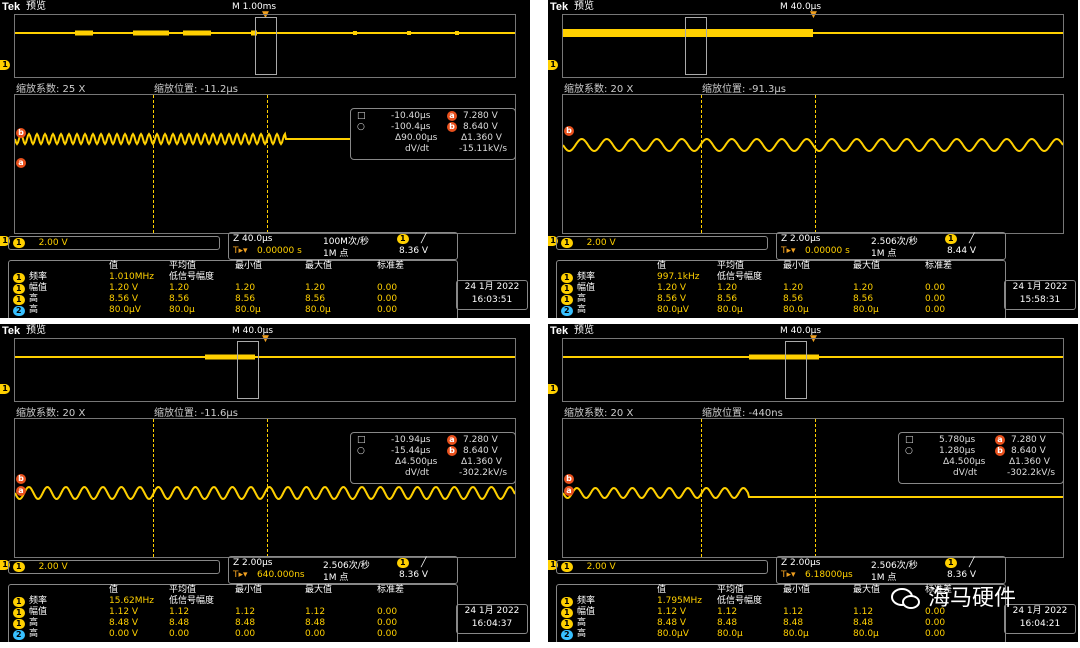 The width and height of the screenshot is (1080, 648). Describe the element at coordinates (742, 413) in the screenshot. I see `zoom-position-label: 缩放位置: -440ns` at that location.